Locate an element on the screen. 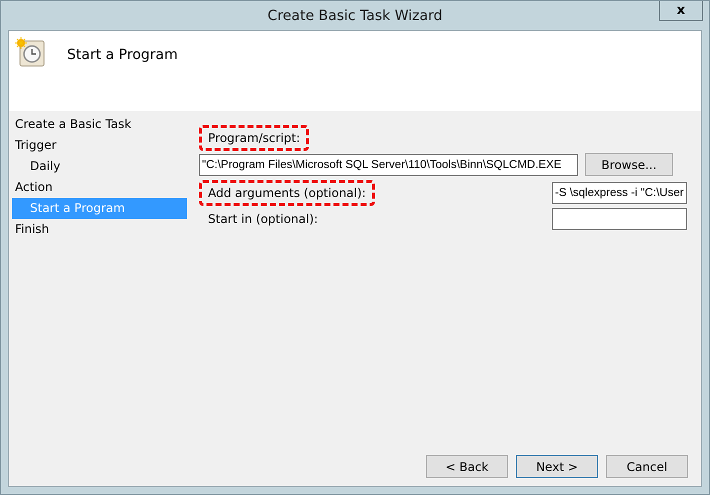  program-field: "C:\Program Files\Microsoft SQL Server\110\Tools\Binn\SQLCMD.EXE is located at coordinates (388, 165).